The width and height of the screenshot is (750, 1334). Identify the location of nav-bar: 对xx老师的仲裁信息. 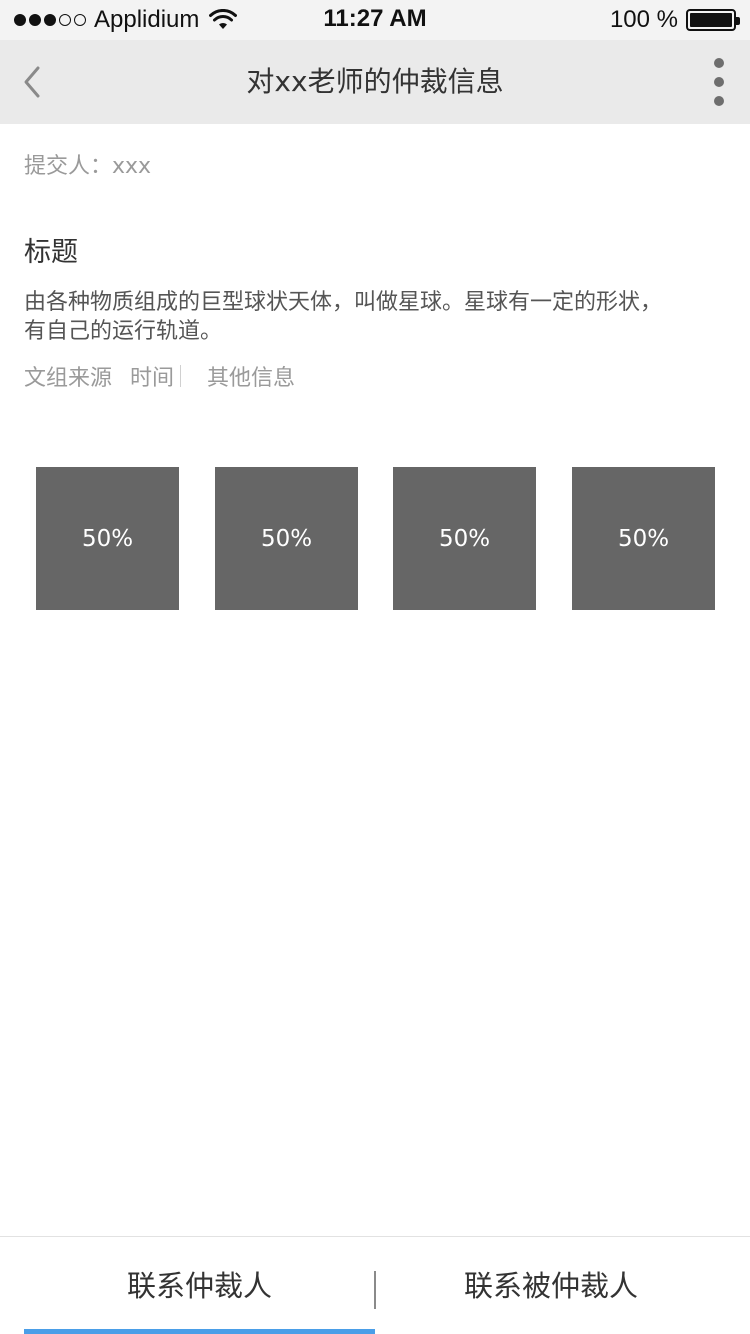
(375, 82).